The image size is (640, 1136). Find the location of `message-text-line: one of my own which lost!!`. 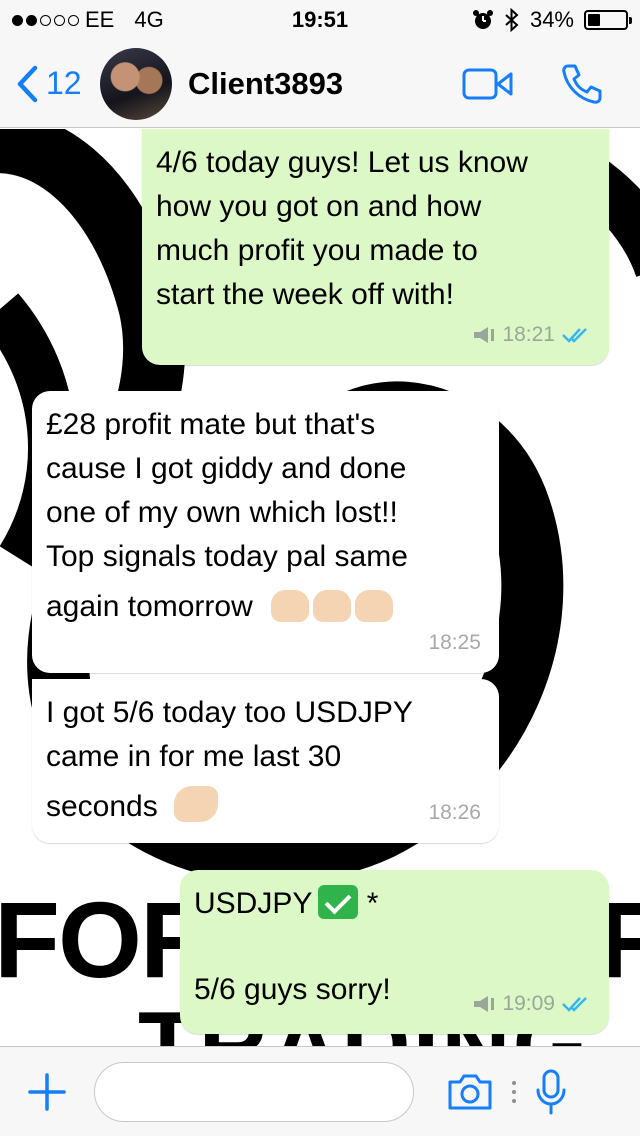

message-text-line: one of my own which lost!! is located at coordinates (222, 512).